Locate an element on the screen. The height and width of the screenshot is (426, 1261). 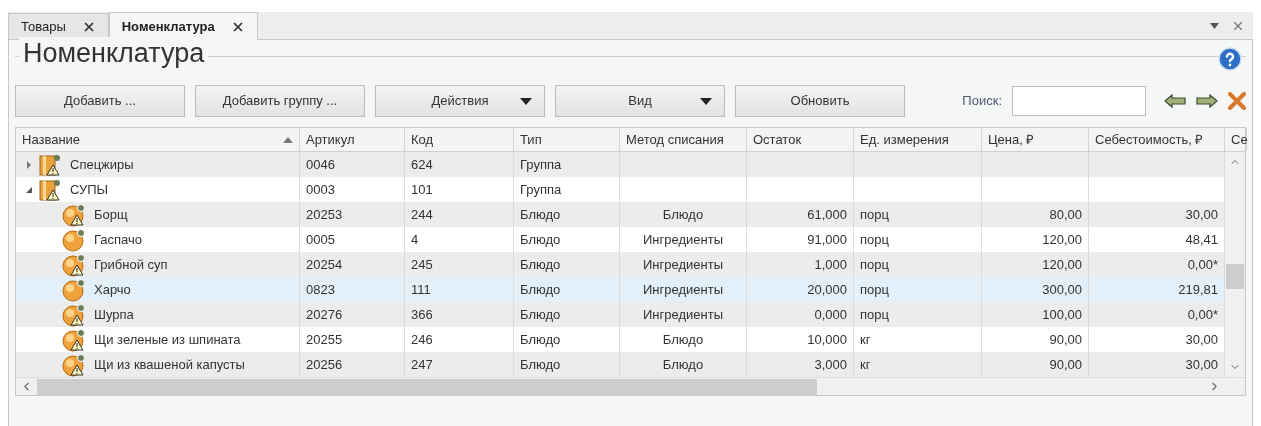
column-header: Се is located at coordinates (1236, 139).